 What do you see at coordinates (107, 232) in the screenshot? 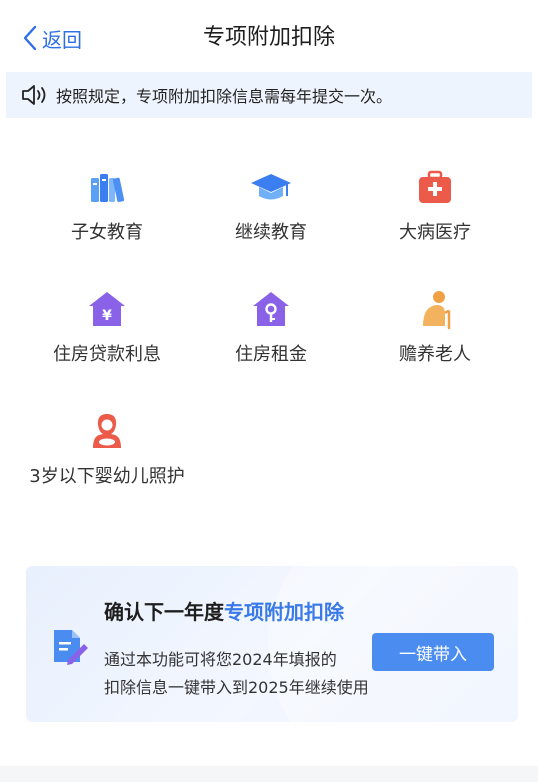
I see `item-label: 子女教育` at bounding box center [107, 232].